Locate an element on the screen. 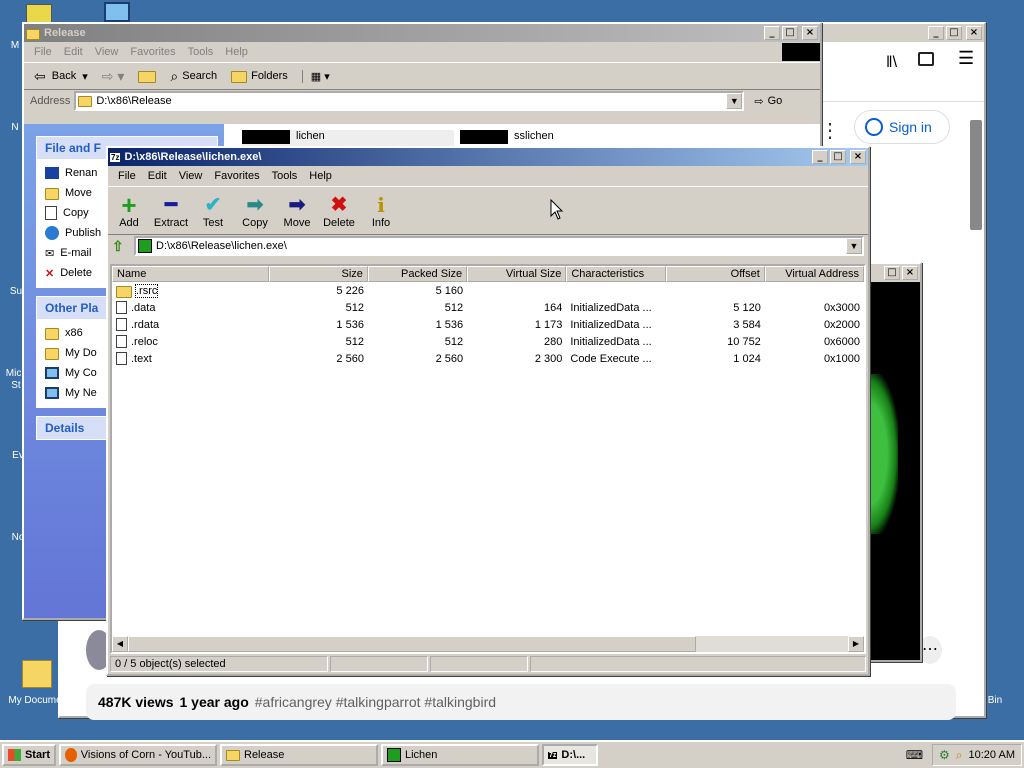  window-title: Release is located at coordinates (65, 33).